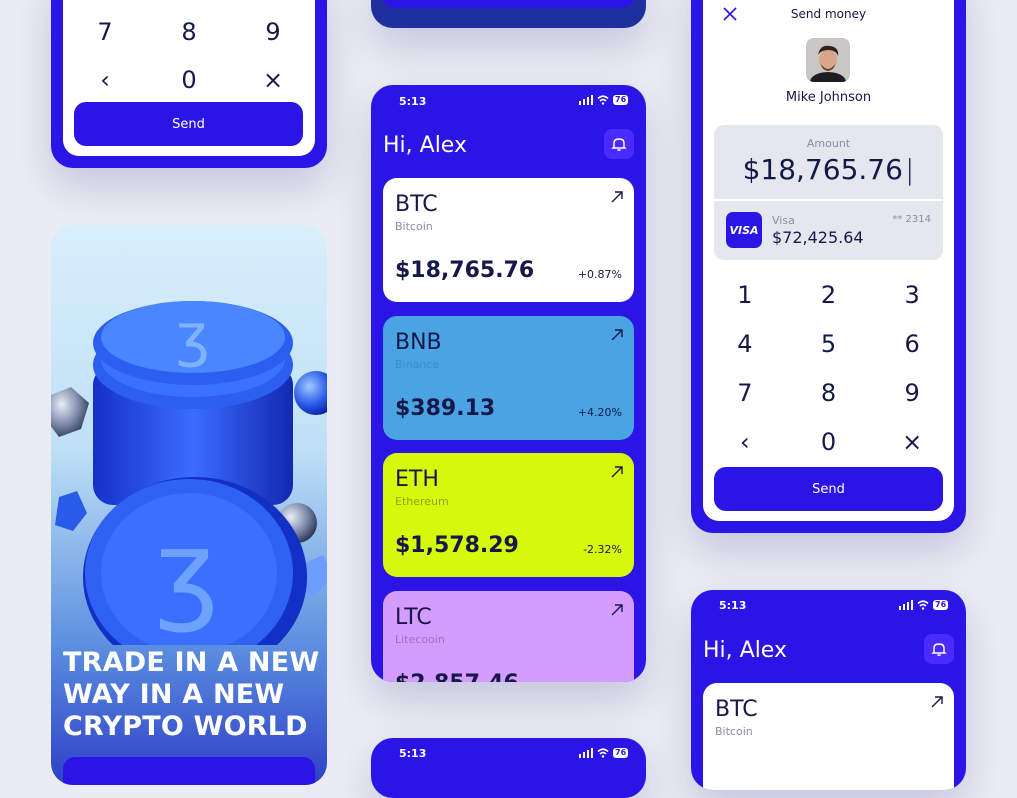 Image resolution: width=1017 pixels, height=798 pixels. Describe the element at coordinates (508, 636) in the screenshot. I see `coin-card-ltc: LTC Litecooin $2,857.46` at that location.